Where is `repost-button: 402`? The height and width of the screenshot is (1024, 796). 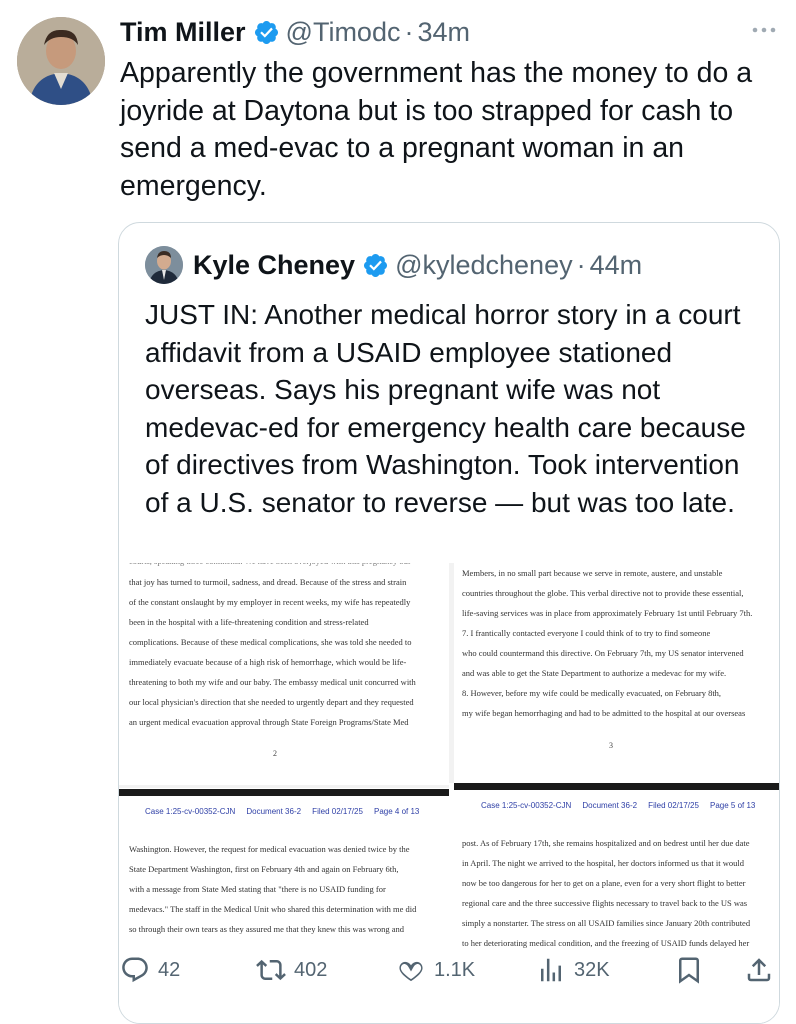
repost-button: 402 is located at coordinates (291, 970).